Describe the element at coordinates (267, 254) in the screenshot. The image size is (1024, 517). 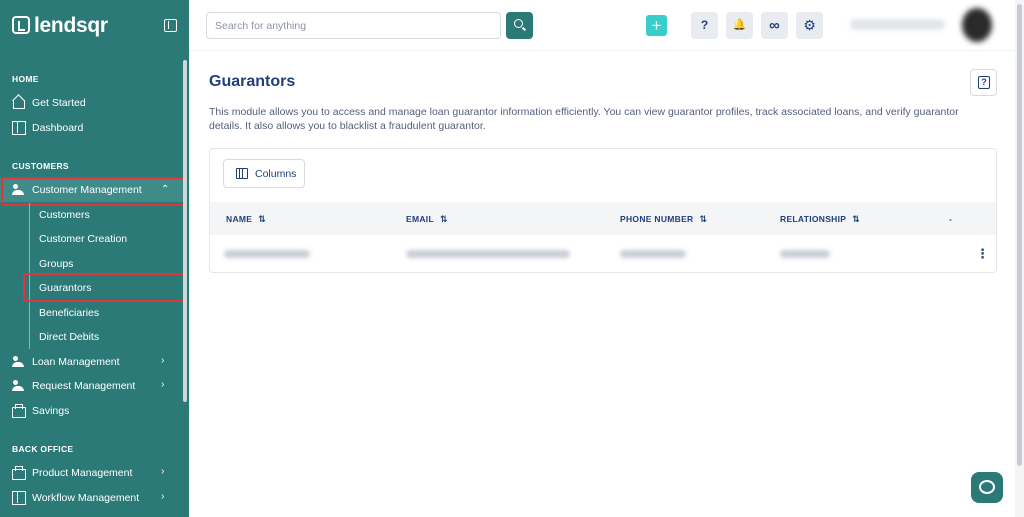
I see `cell-name-redacted` at that location.